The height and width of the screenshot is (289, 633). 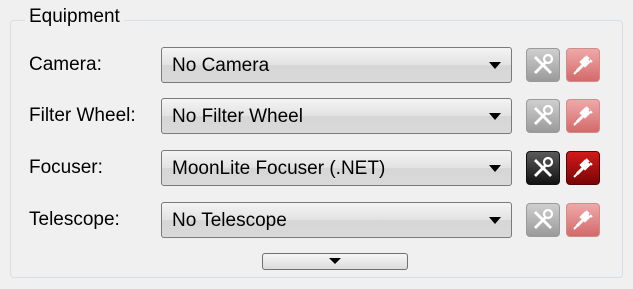 What do you see at coordinates (82, 115) in the screenshot?
I see `filter-wheel-label: Filter Wheel:` at bounding box center [82, 115].